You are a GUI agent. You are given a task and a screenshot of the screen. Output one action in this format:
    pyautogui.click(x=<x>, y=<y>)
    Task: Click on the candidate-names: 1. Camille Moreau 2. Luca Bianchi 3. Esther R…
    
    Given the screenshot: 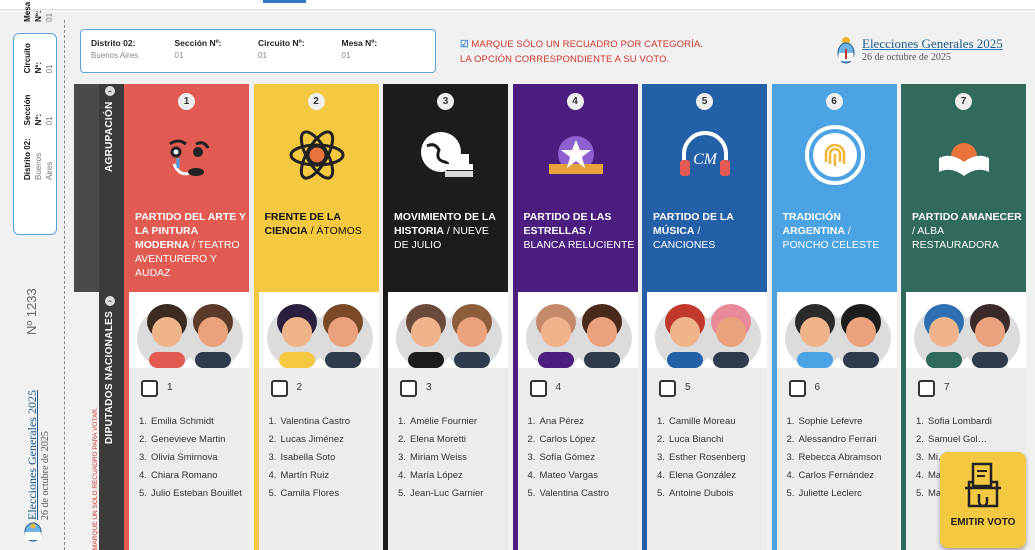 What is the action you would take?
    pyautogui.click(x=711, y=460)
    